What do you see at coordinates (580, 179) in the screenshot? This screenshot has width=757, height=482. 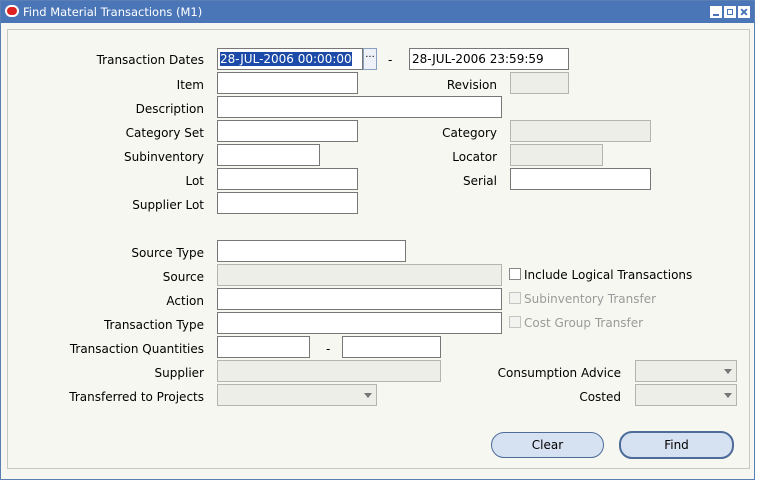 I see `serial-field` at bounding box center [580, 179].